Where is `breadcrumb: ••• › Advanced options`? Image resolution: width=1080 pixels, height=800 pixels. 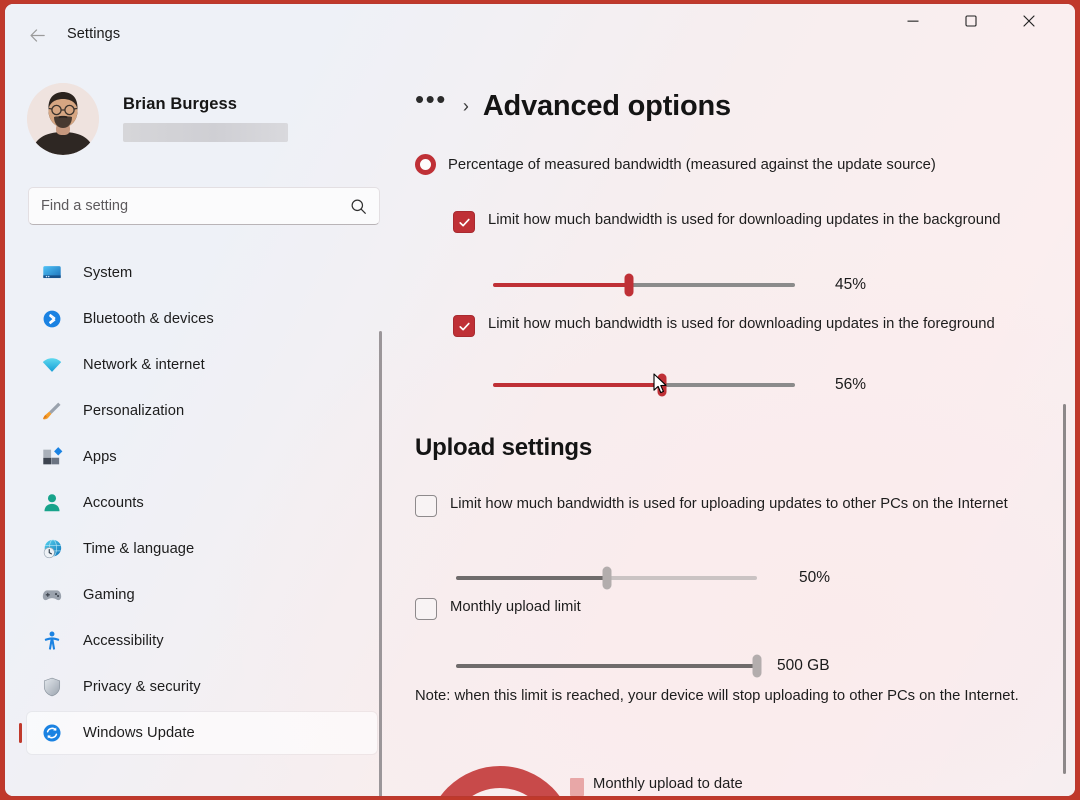
breadcrumb: ••• › Advanced options is located at coordinates (573, 106).